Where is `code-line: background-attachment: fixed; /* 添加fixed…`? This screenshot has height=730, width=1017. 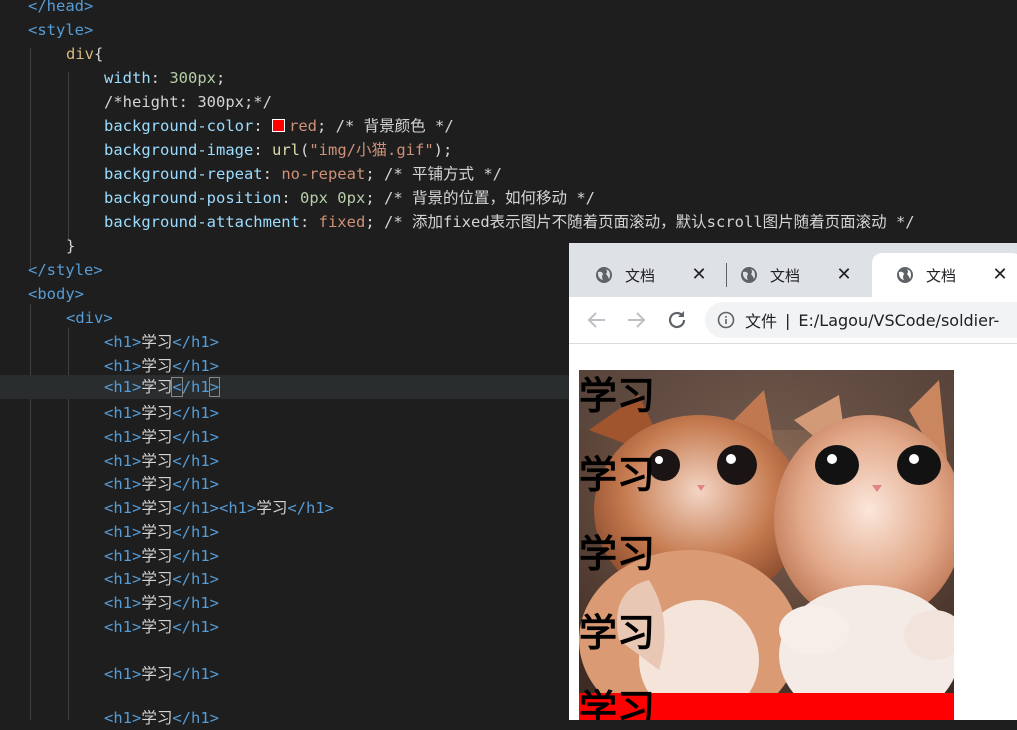 code-line: background-attachment: fixed; /* 添加fixed… is located at coordinates (508, 222).